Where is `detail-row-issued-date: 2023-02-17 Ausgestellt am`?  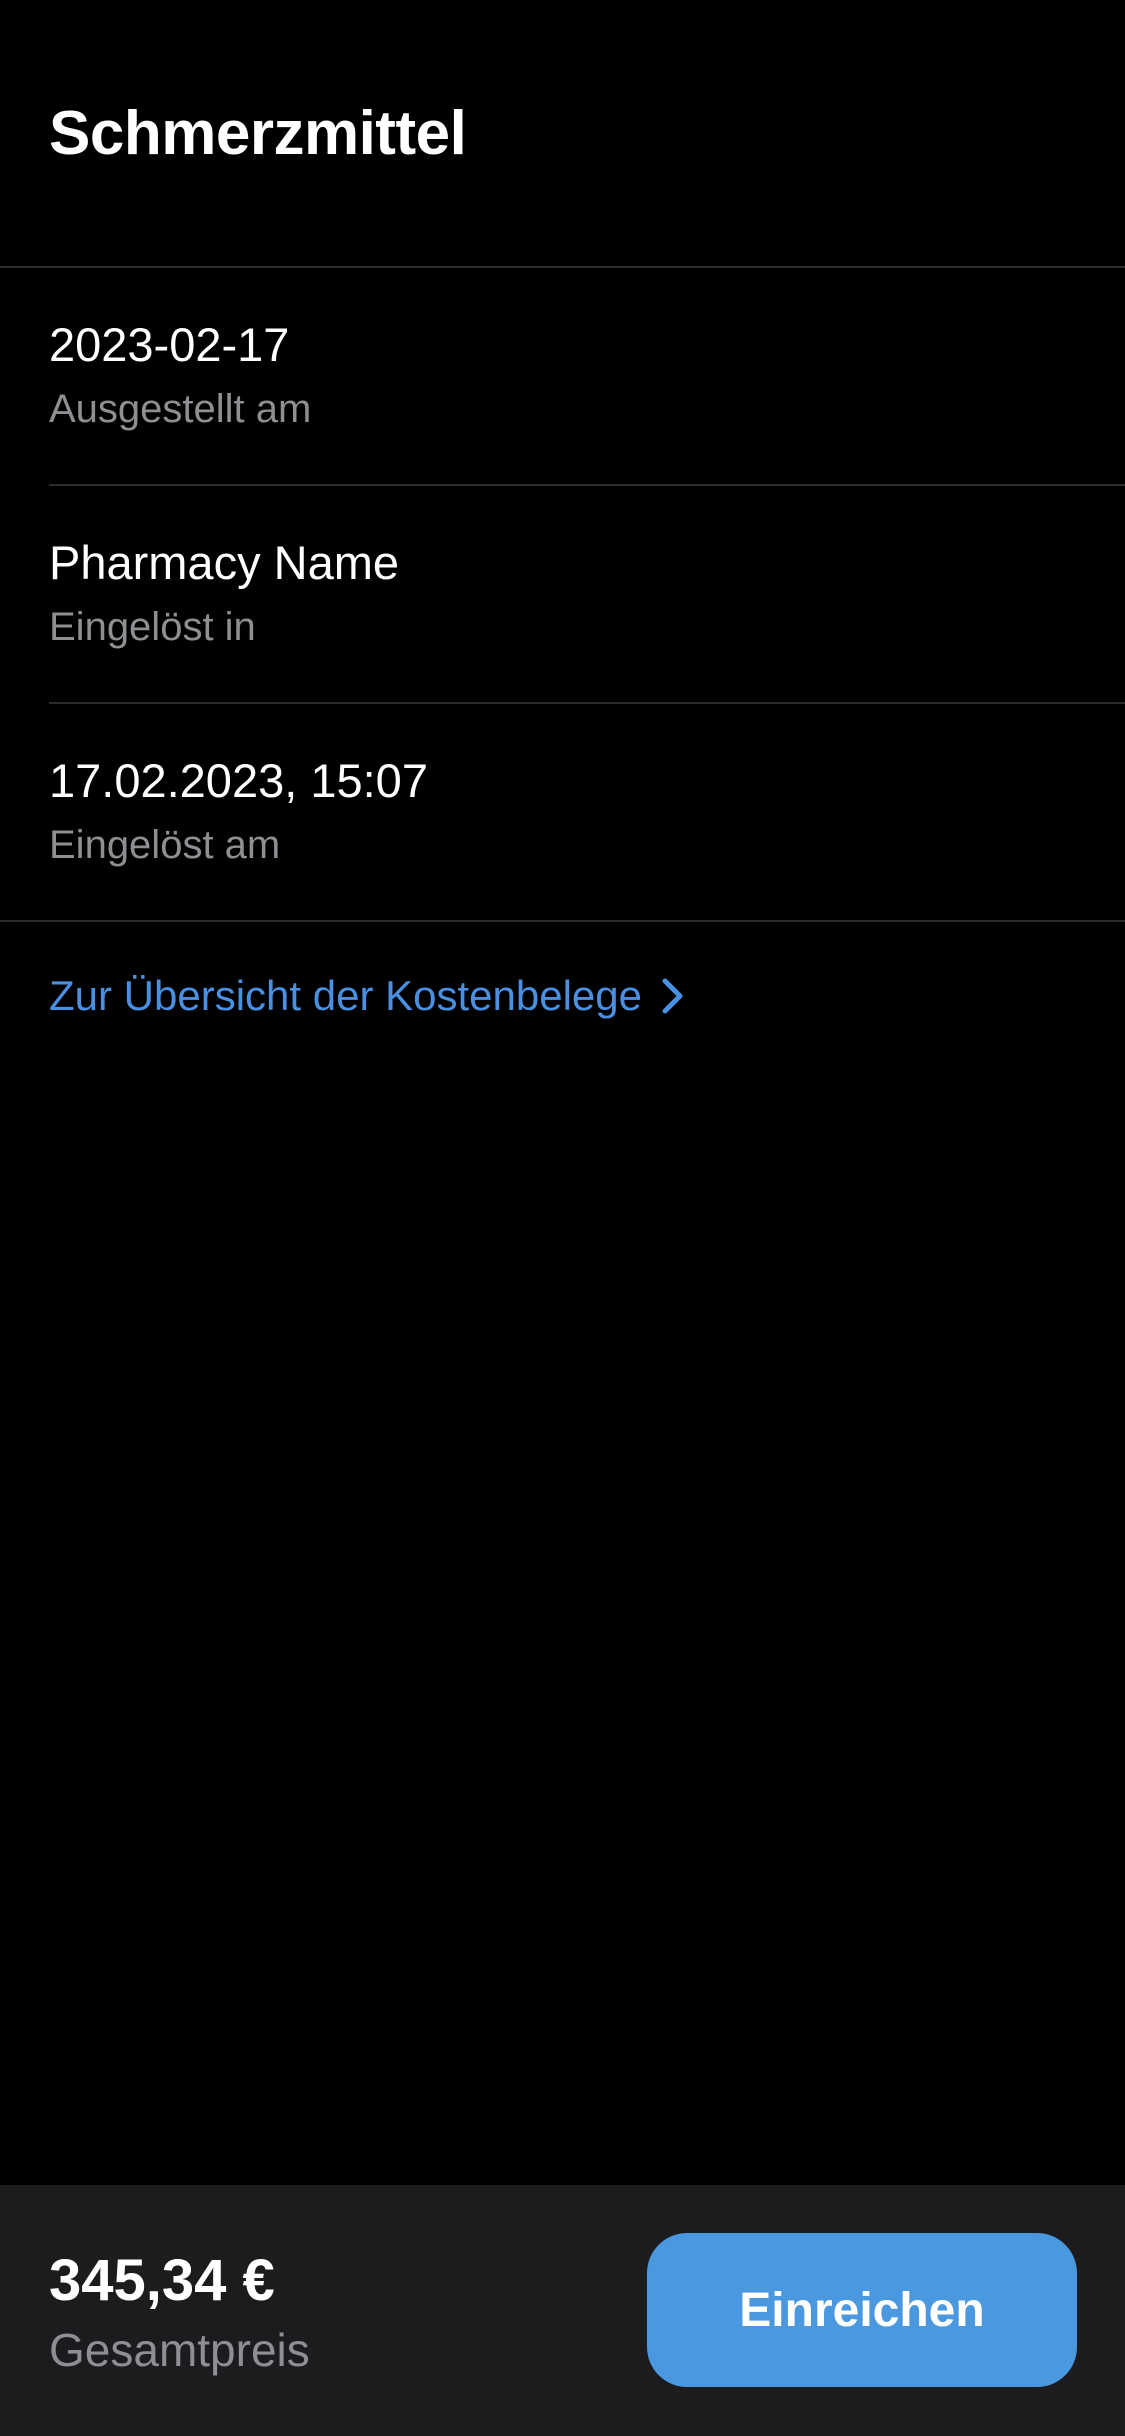
detail-row-issued-date: 2023-02-17 Ausgestellt am is located at coordinates (562, 377).